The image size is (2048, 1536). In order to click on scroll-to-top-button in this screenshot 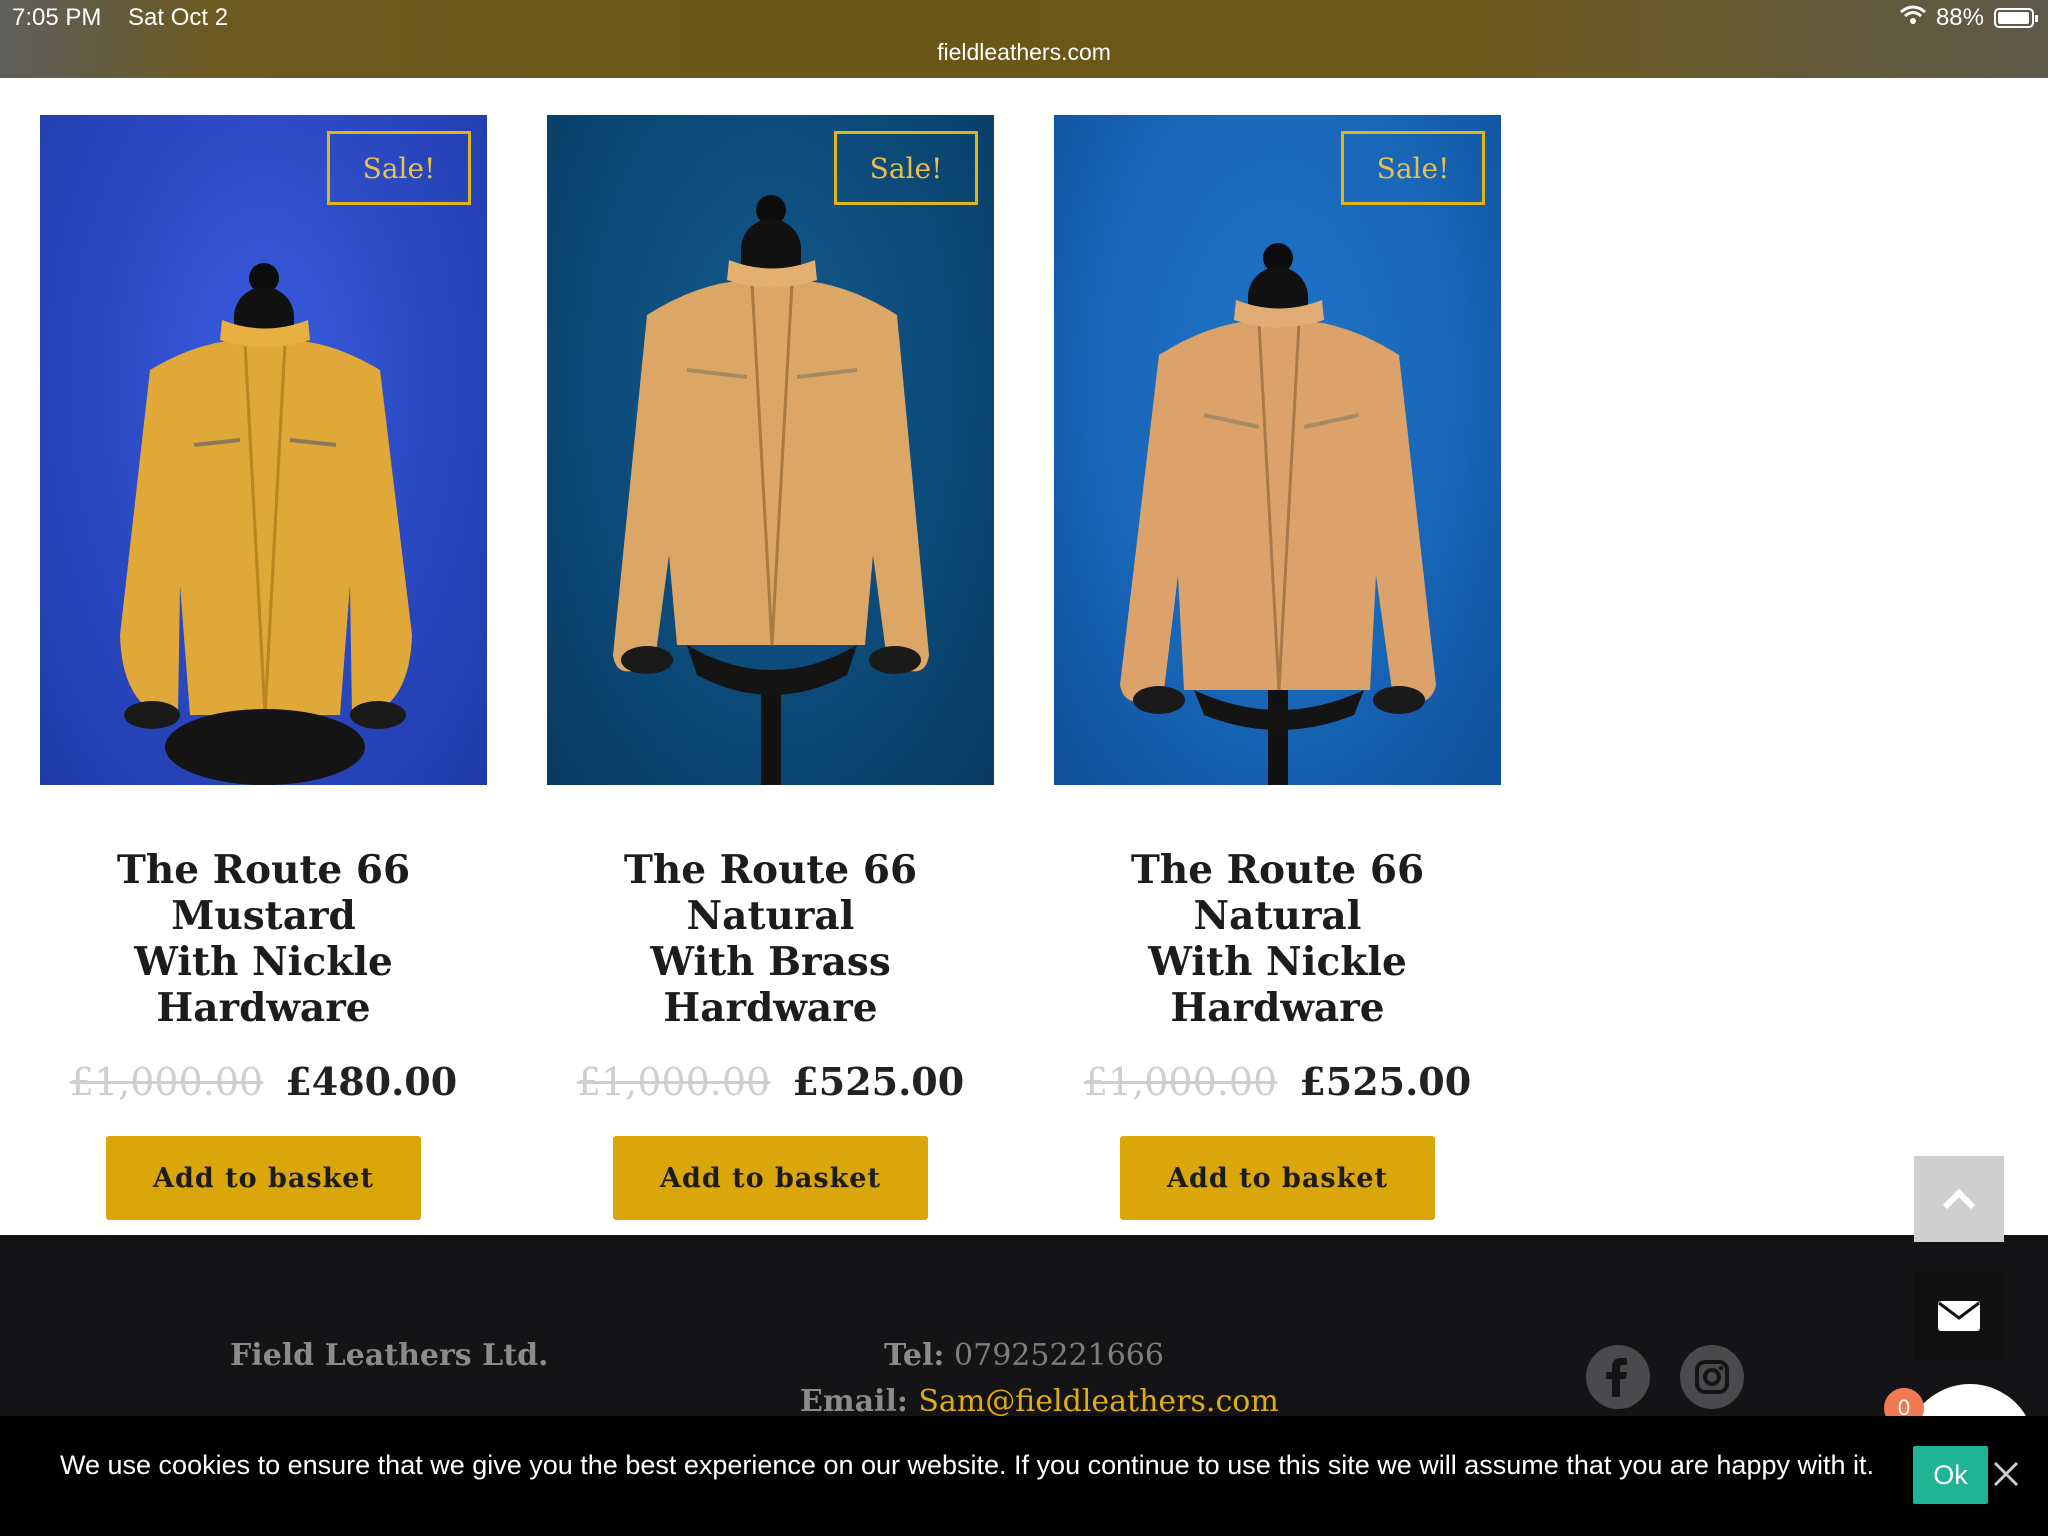, I will do `click(1959, 1199)`.